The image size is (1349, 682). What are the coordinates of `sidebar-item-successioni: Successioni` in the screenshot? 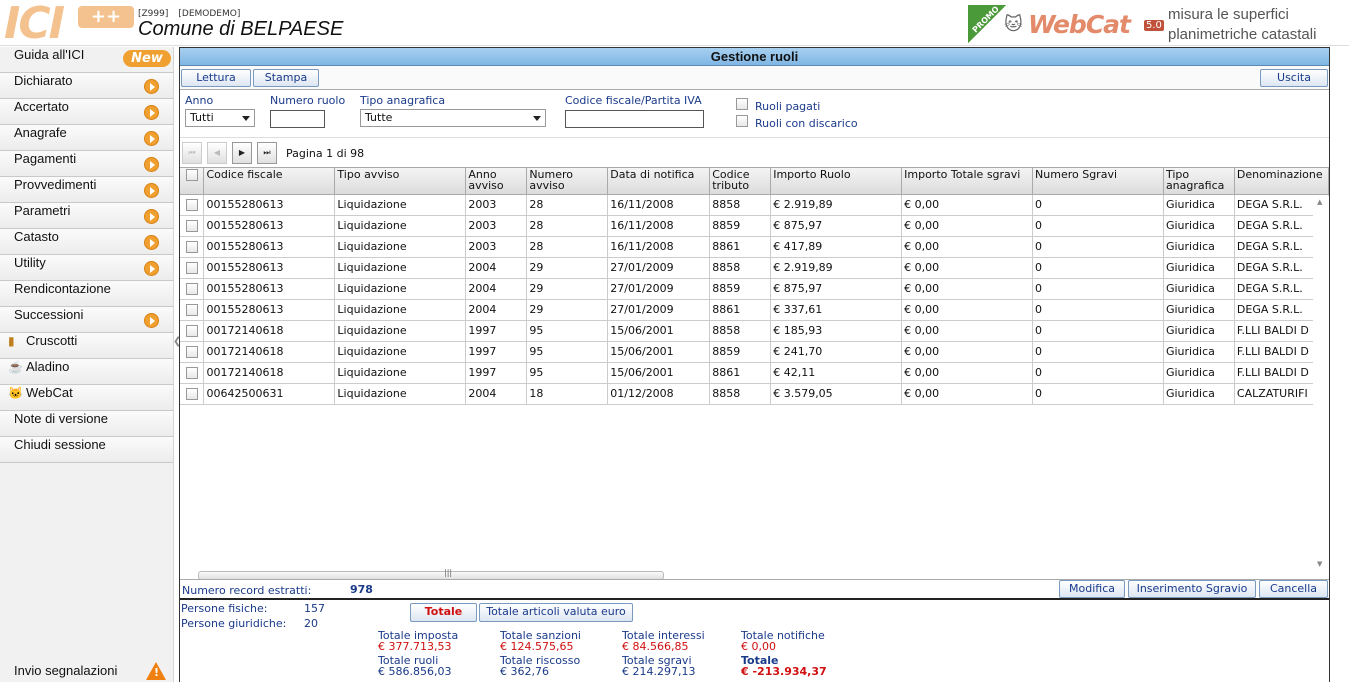 It's located at (86, 320).